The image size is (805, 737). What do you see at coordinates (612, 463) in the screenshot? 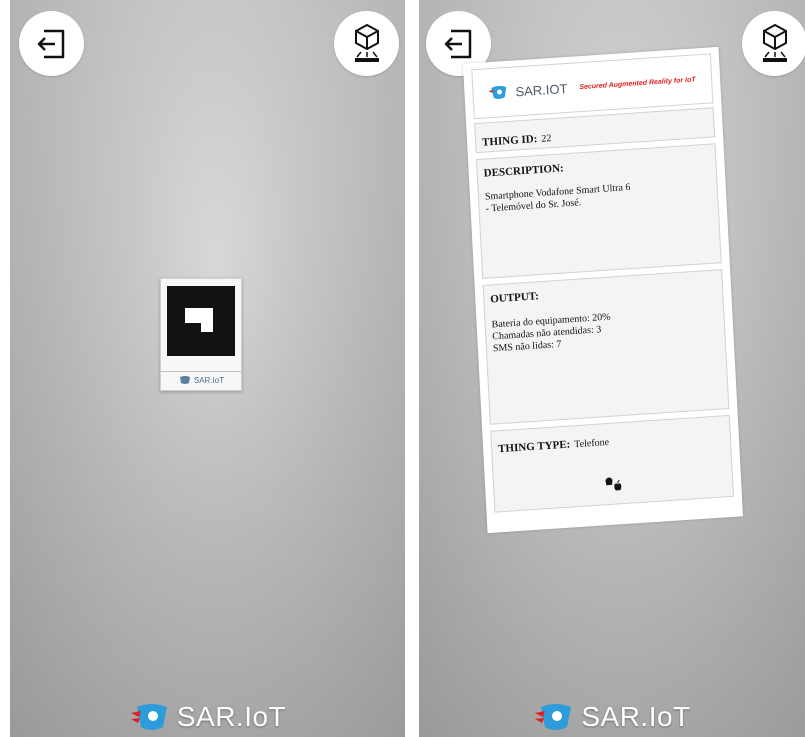
I see `thing-type-section: THING TYPE: Telefone` at bounding box center [612, 463].